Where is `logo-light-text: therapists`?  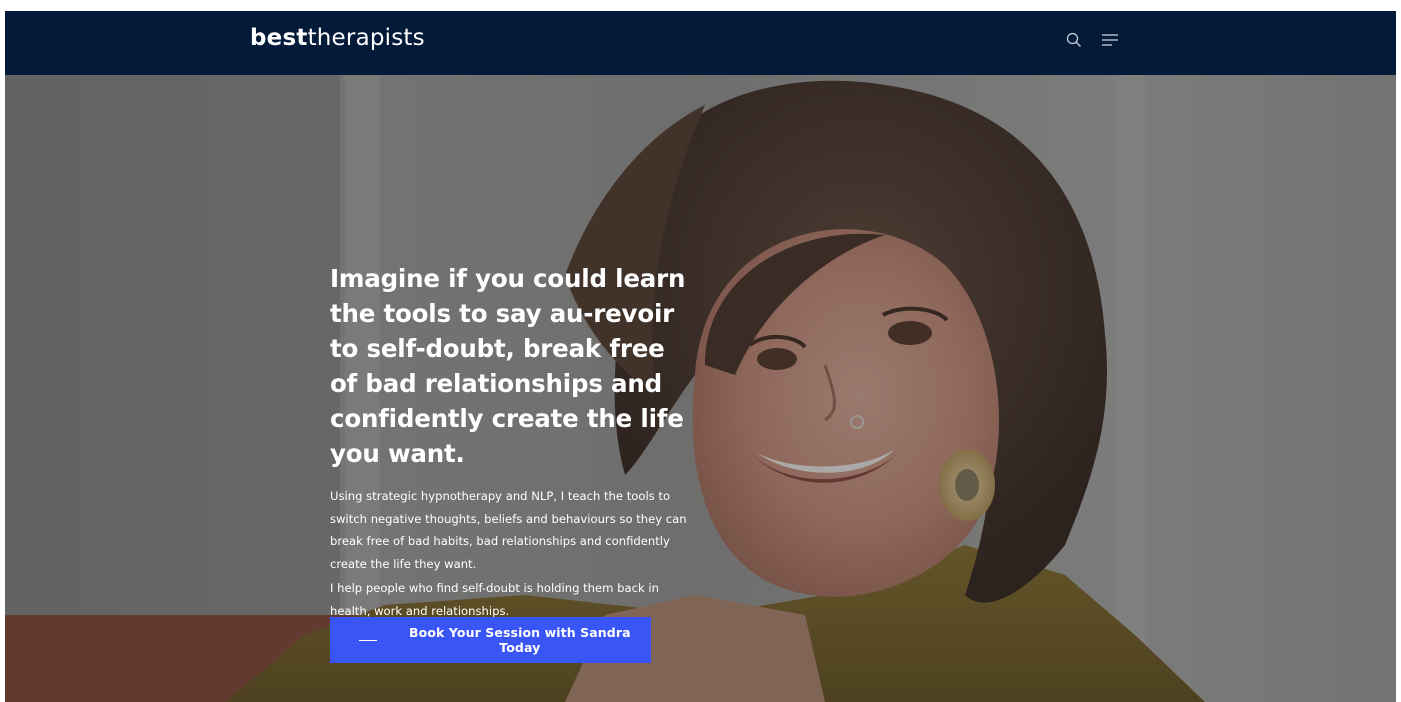
logo-light-text: therapists is located at coordinates (366, 38).